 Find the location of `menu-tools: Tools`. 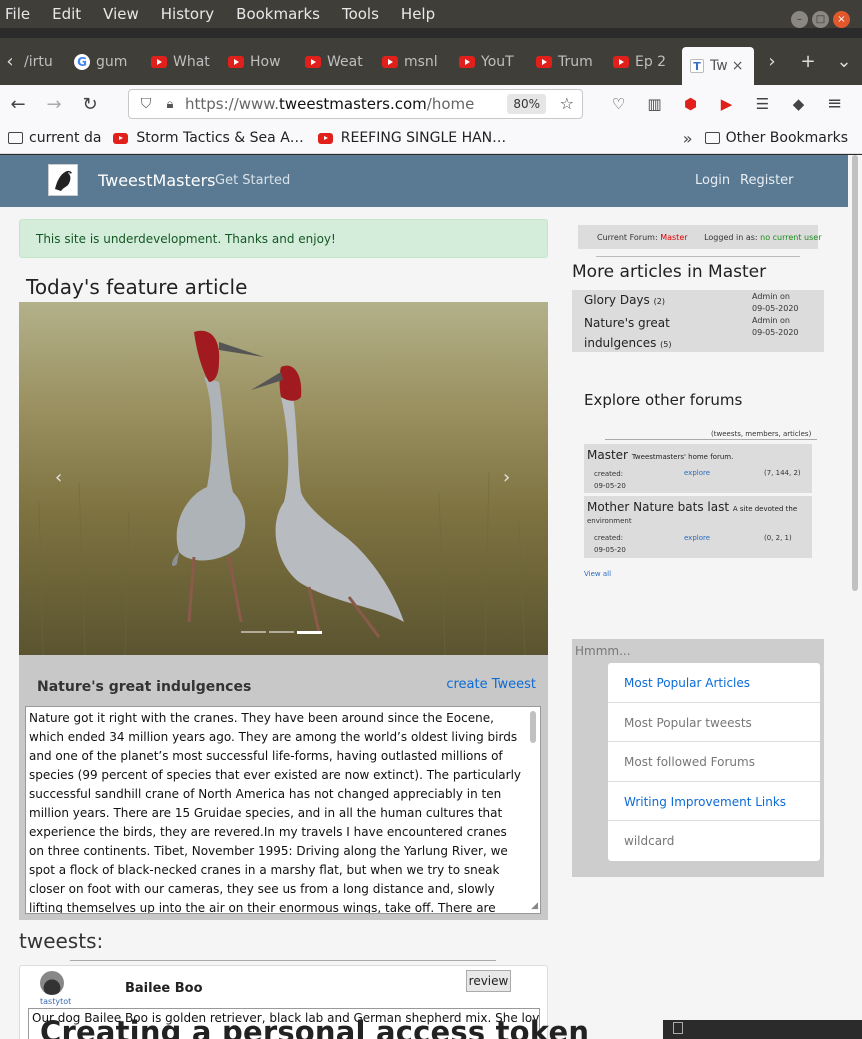

menu-tools: Tools is located at coordinates (360, 14).